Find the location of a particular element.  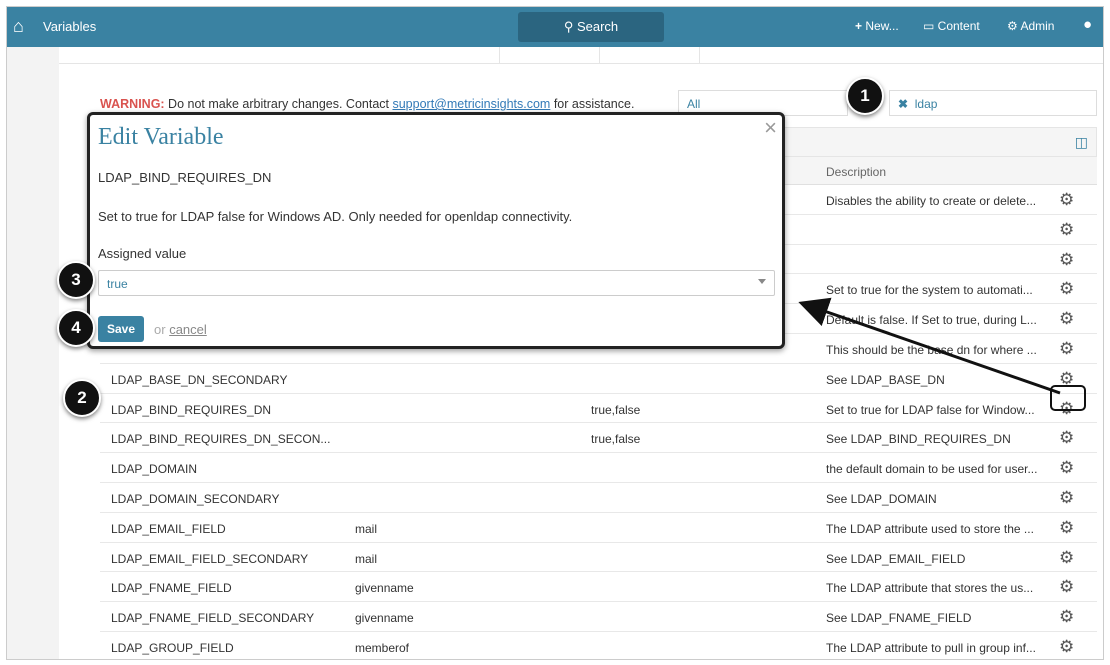

callout-badge-3: 3 is located at coordinates (76, 280).